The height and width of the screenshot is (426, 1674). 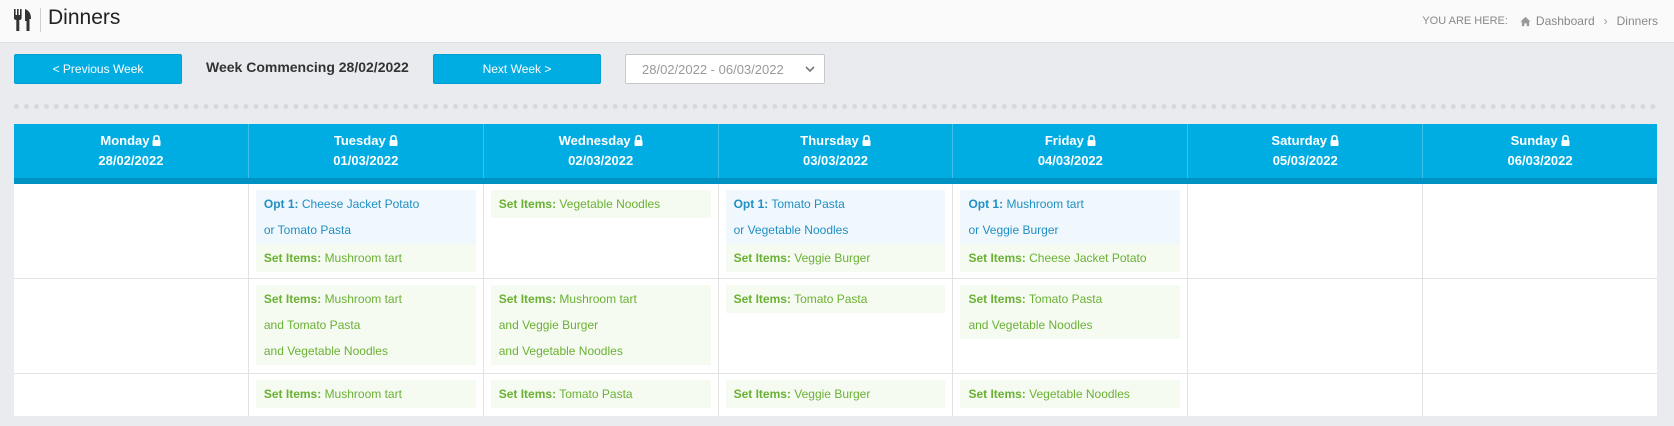 I want to click on day-name: Wednesday, so click(x=594, y=140).